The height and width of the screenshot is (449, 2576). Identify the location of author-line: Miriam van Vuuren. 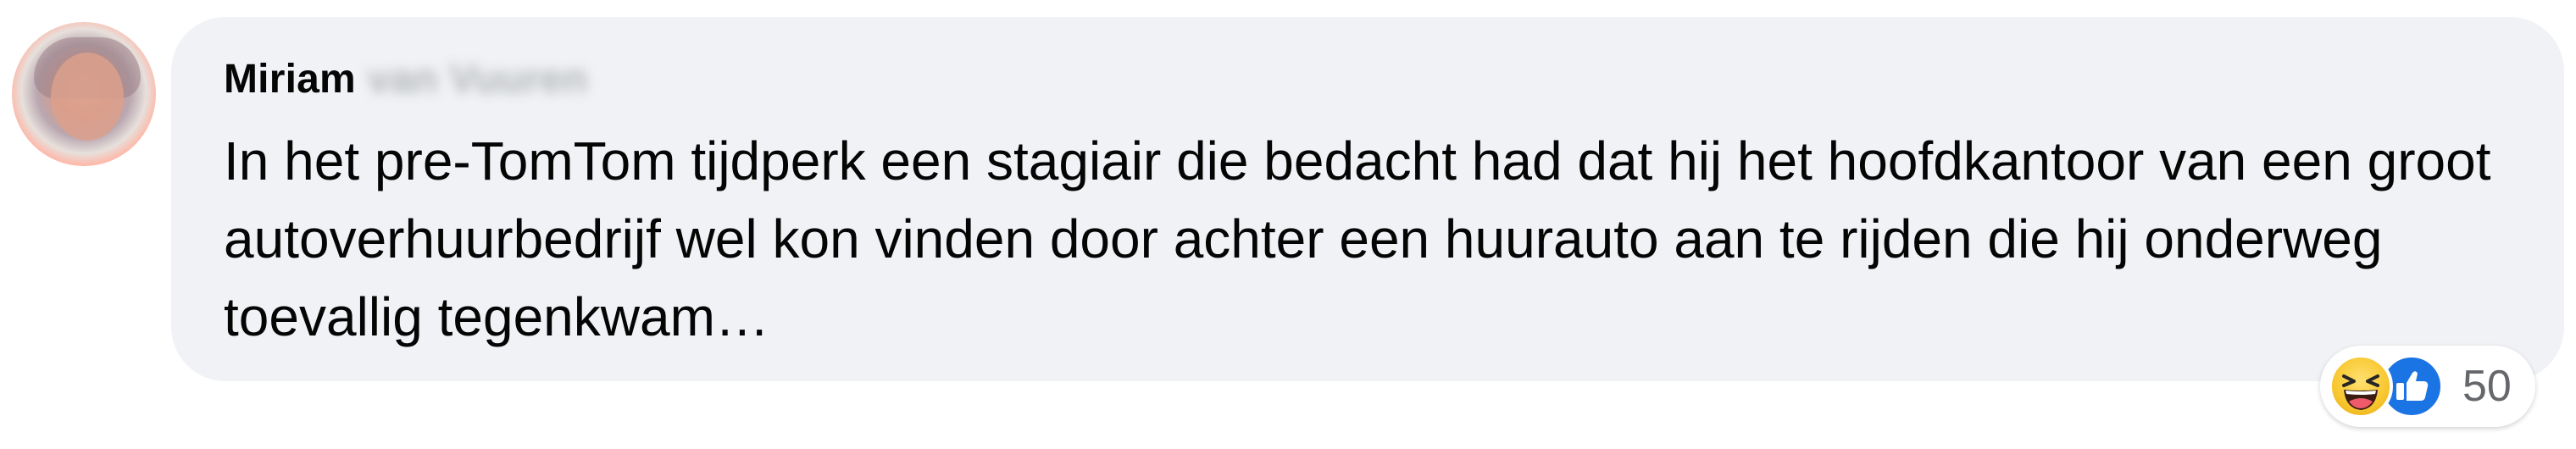
(406, 79).